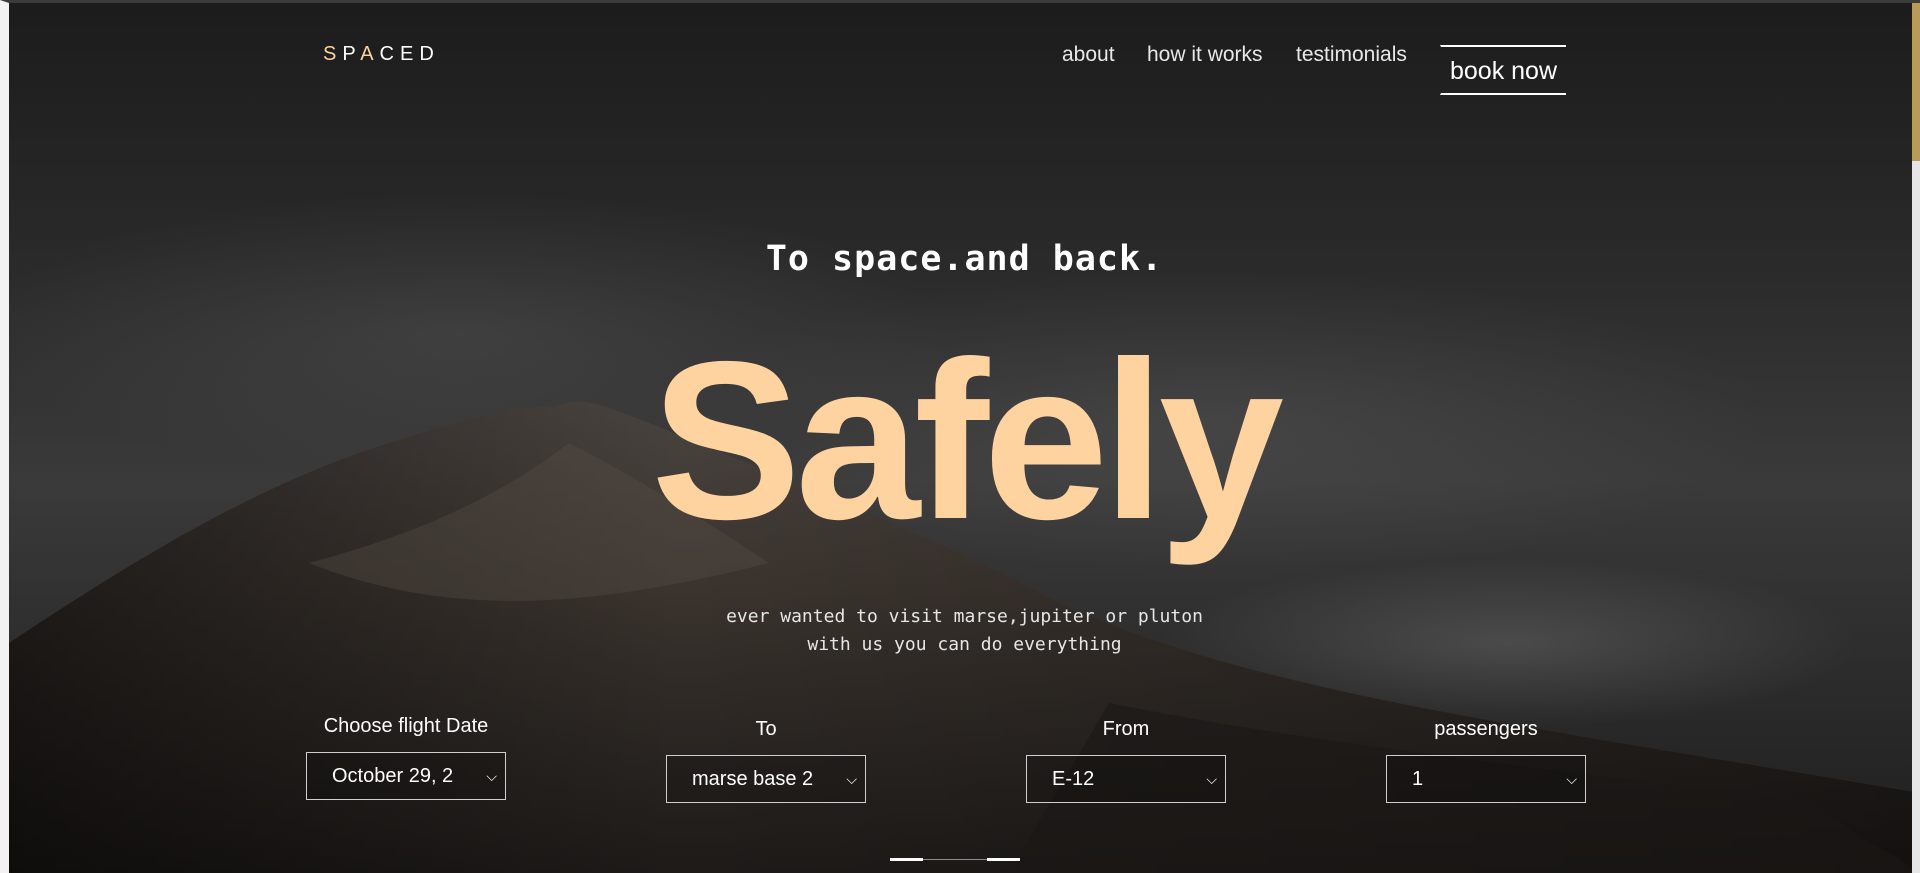 This screenshot has height=873, width=1920. Describe the element at coordinates (1088, 55) in the screenshot. I see `nav-link-about: about` at that location.